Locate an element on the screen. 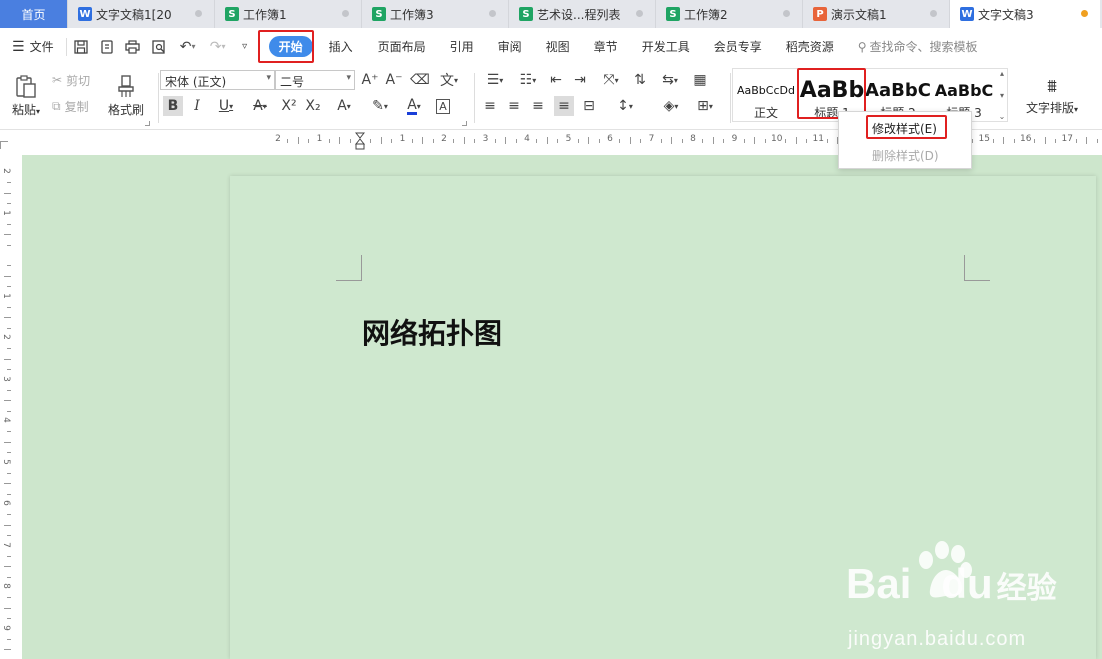 This screenshot has width=1102, height=659. tab-workbook-2: S 工作簿2 is located at coordinates (729, 14).